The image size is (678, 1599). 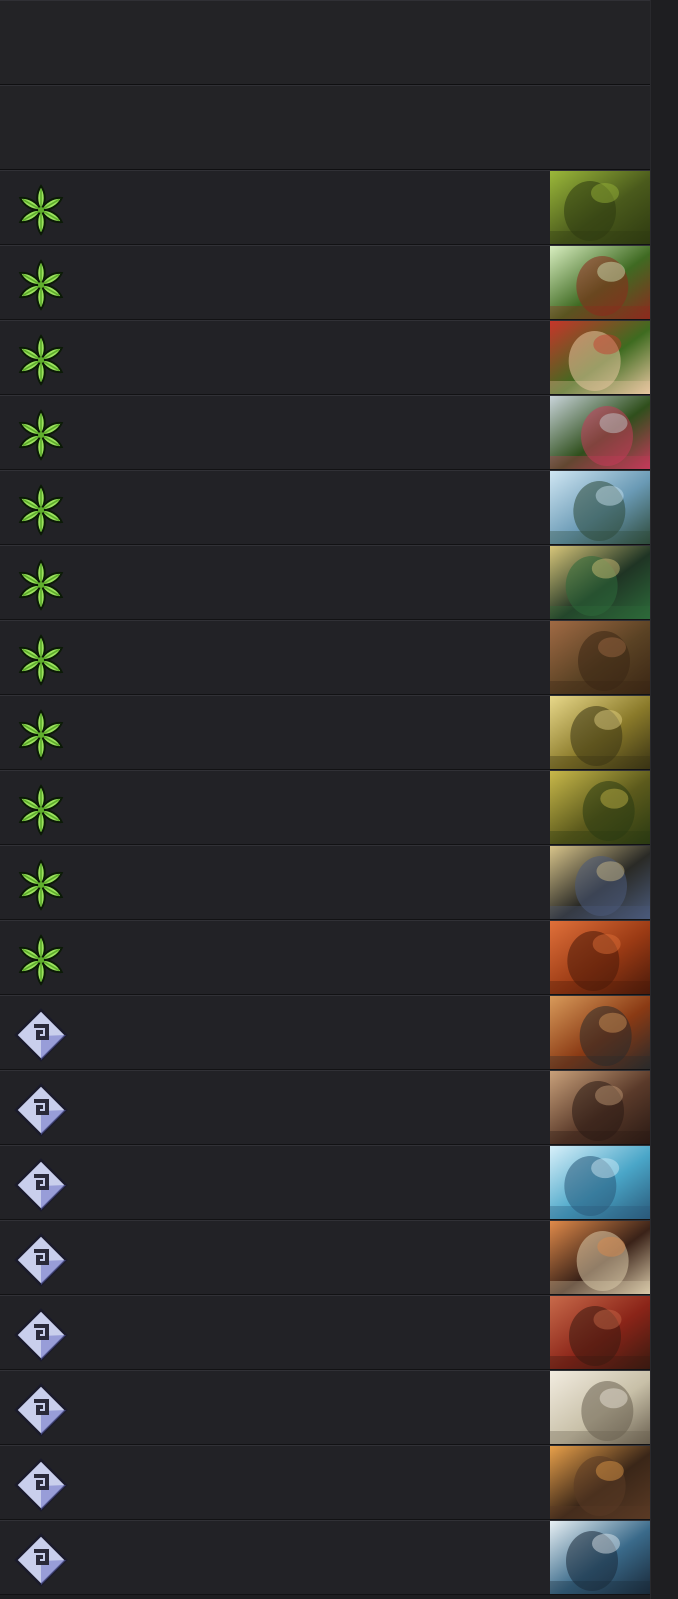 What do you see at coordinates (664, 799) in the screenshot?
I see `scrollbar-gutter` at bounding box center [664, 799].